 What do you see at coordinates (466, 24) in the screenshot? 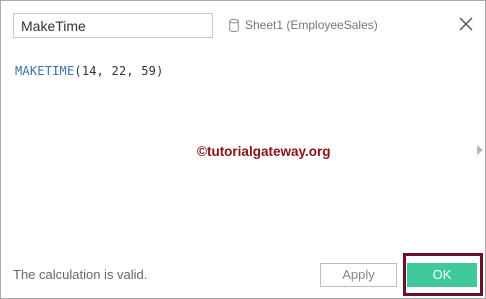
I see `close-icon` at bounding box center [466, 24].